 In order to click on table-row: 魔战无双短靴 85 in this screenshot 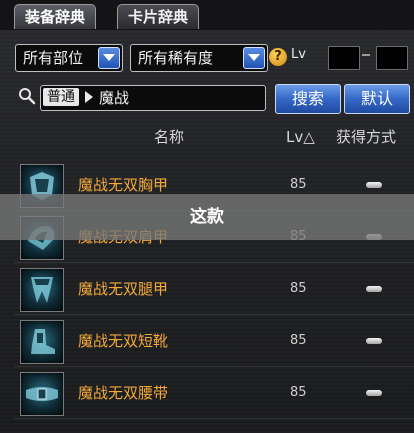, I will do `click(214, 341)`.